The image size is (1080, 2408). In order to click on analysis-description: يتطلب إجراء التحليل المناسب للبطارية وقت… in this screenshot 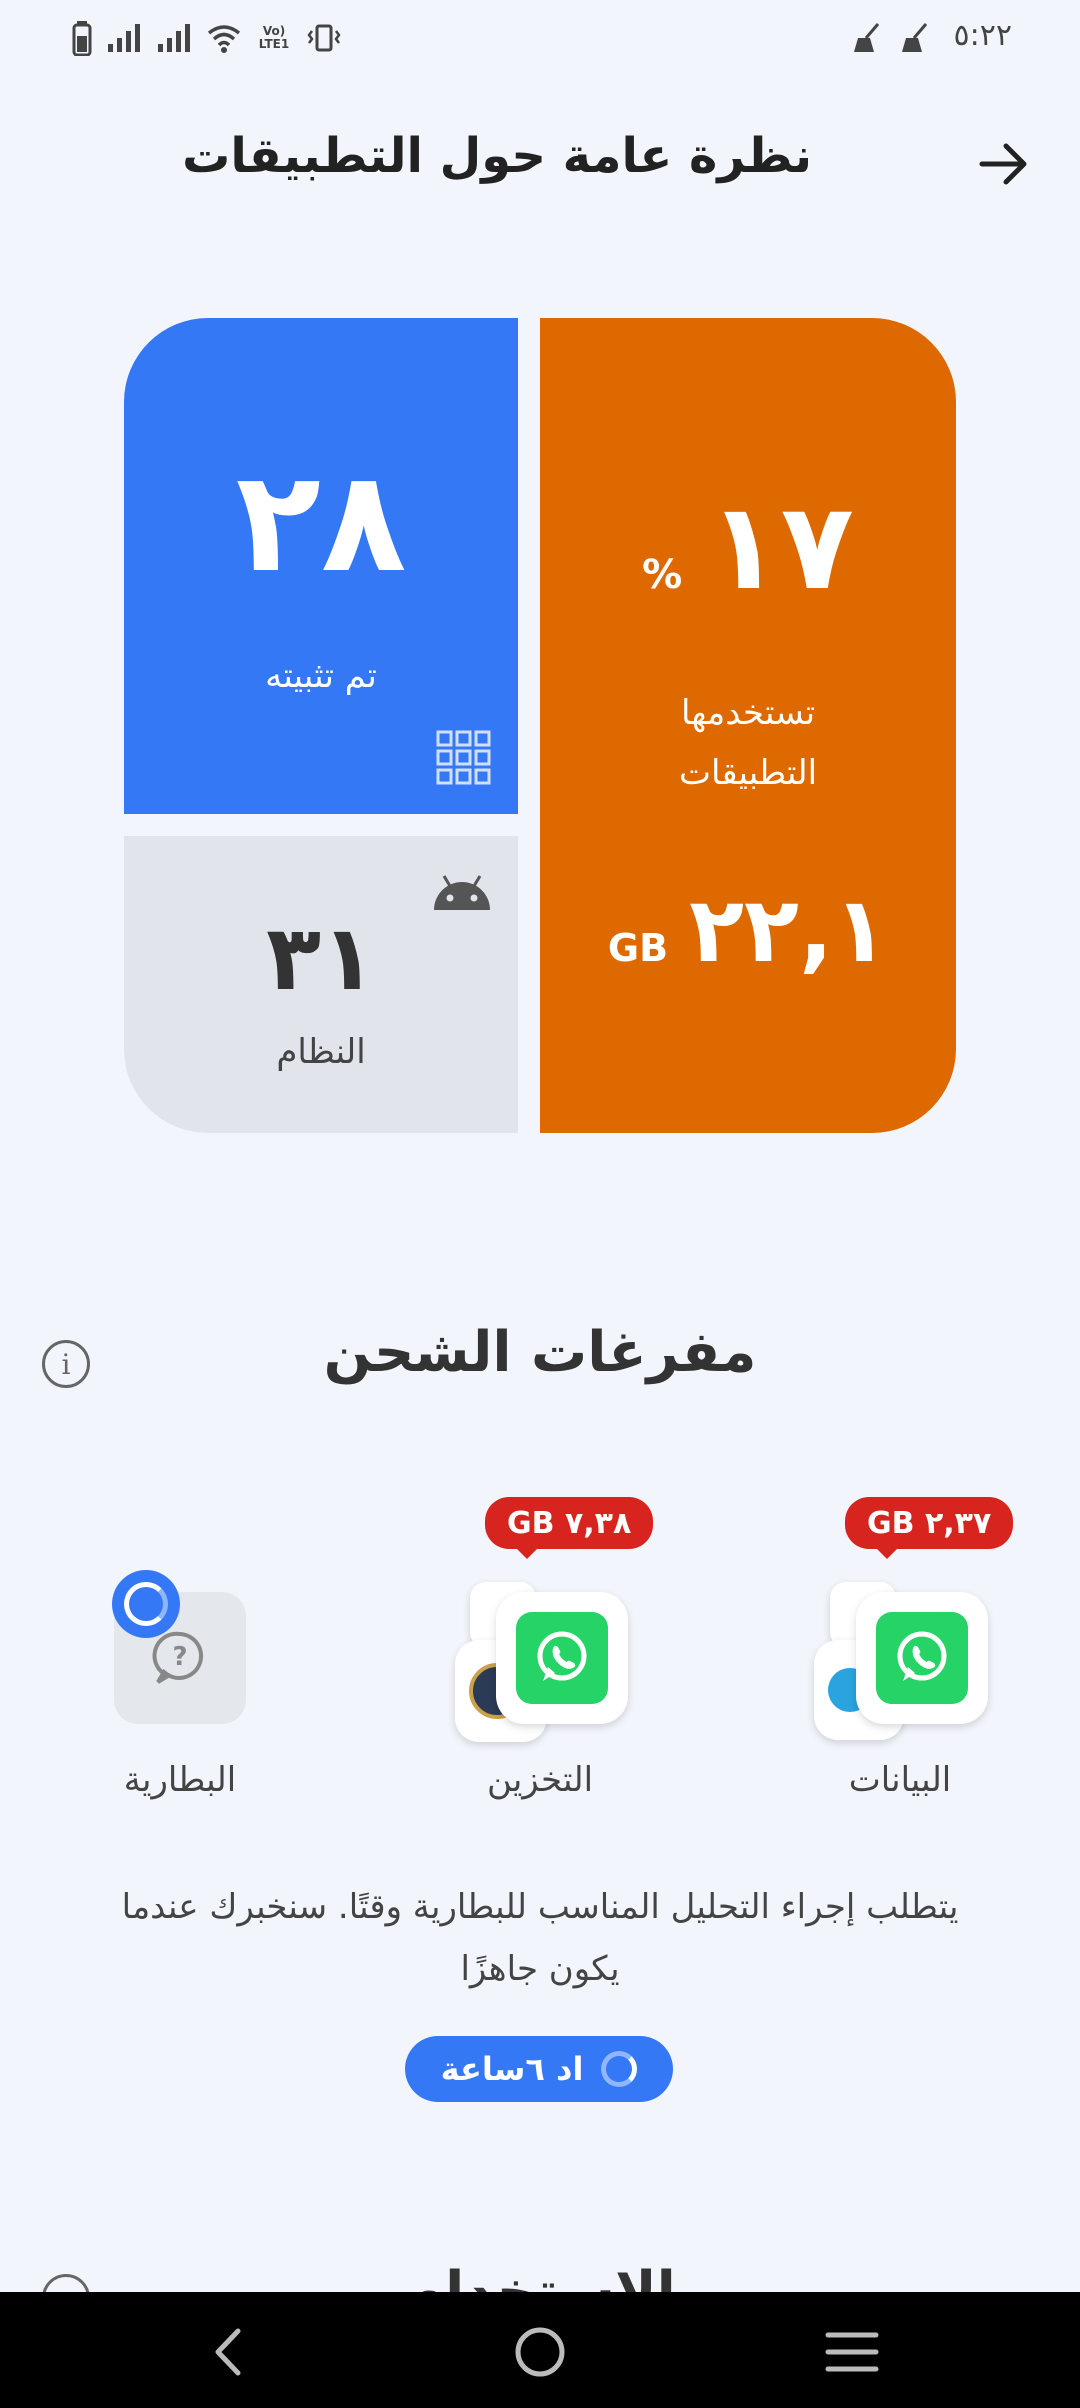, I will do `click(540, 1938)`.